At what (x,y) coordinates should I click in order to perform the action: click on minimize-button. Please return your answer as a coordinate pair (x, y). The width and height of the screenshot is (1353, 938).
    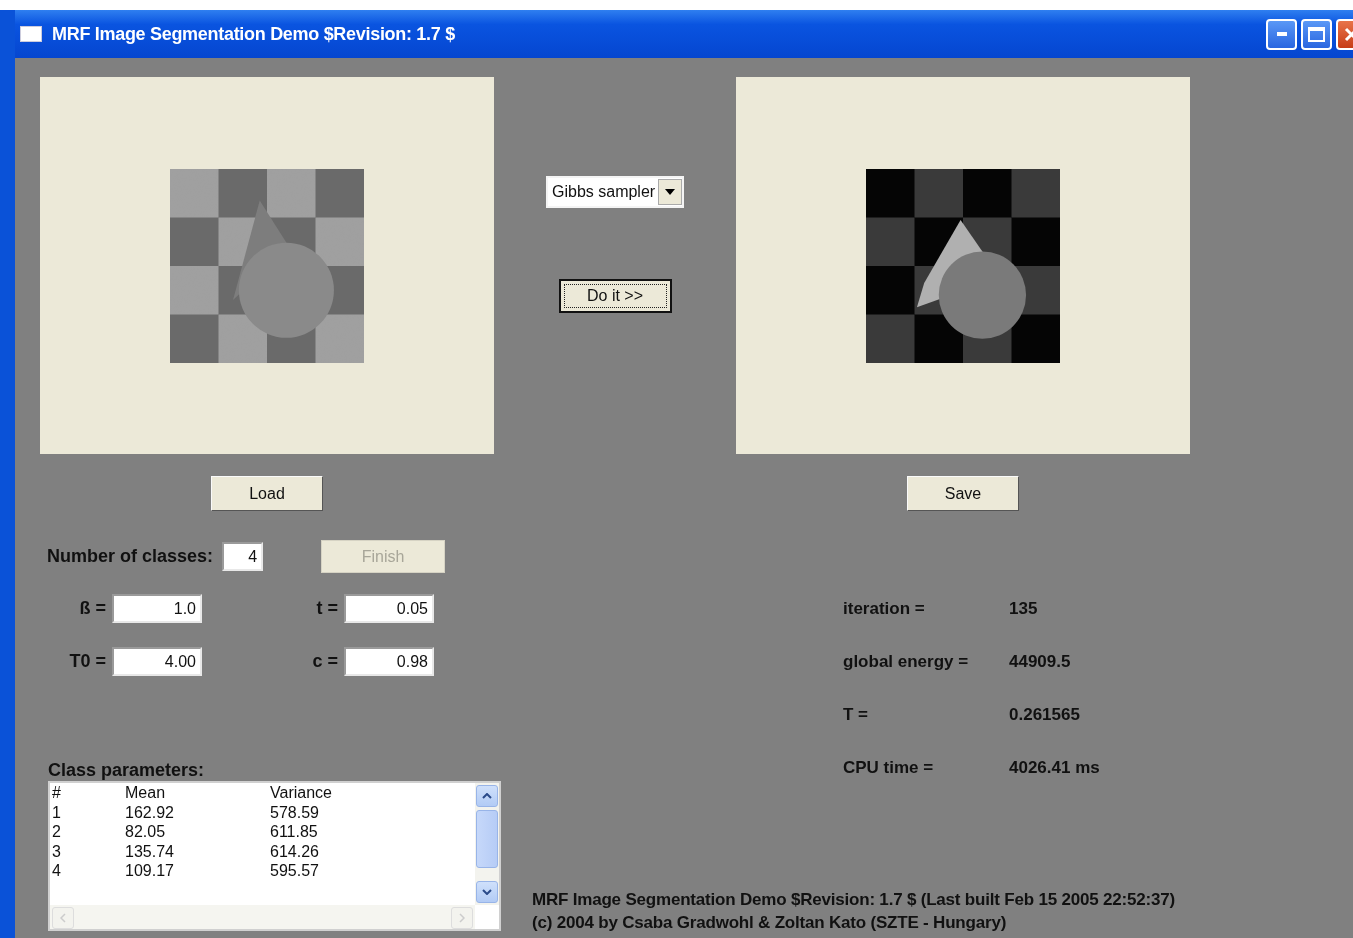
    Looking at the image, I should click on (1281, 34).